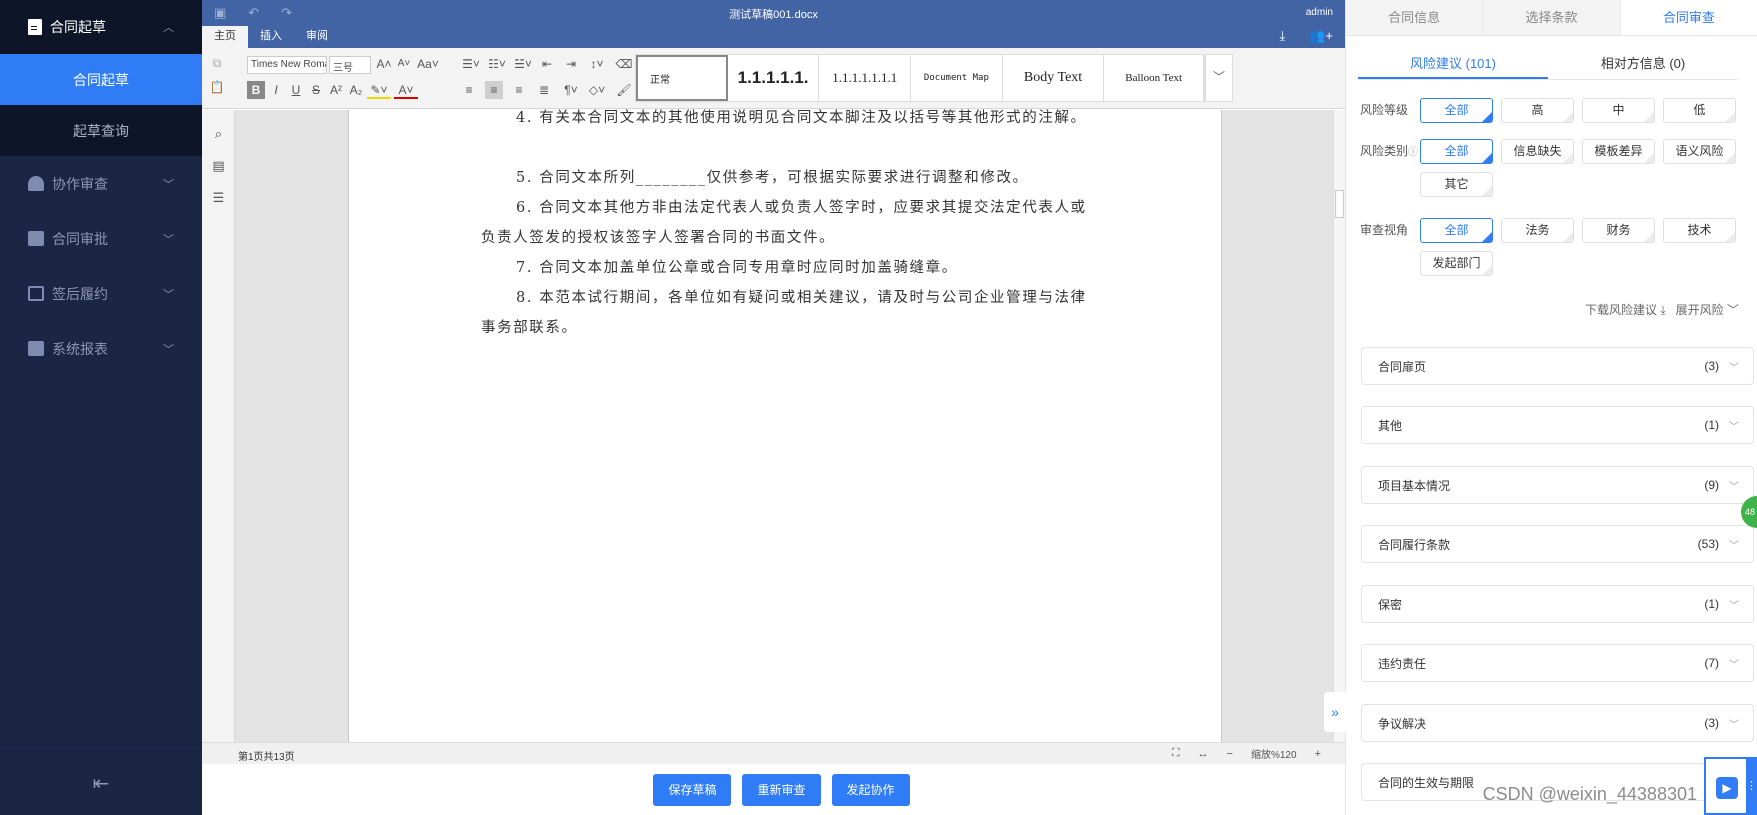 This screenshot has height=815, width=1757. Describe the element at coordinates (287, 65) in the screenshot. I see `font-family-select: Times New Roman` at that location.